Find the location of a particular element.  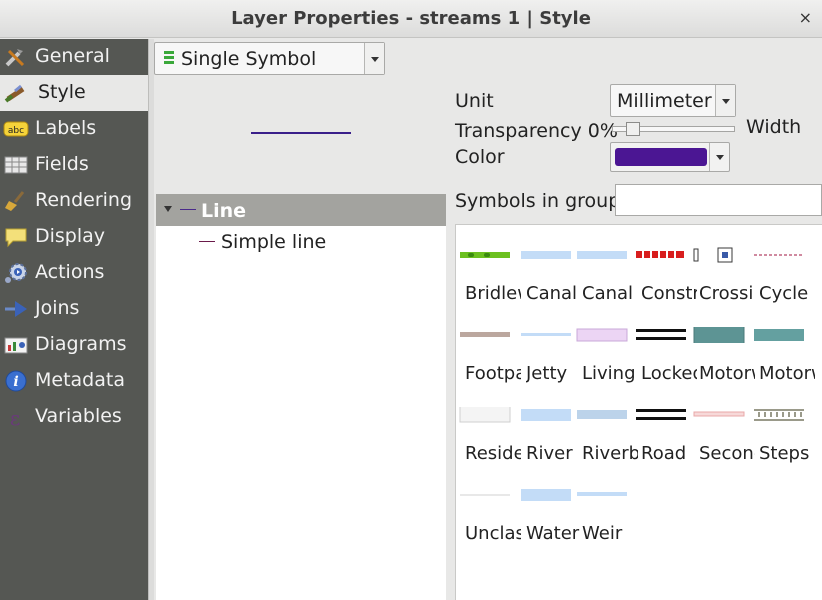

riverbank-symbol-icon is located at coordinates (602, 414).